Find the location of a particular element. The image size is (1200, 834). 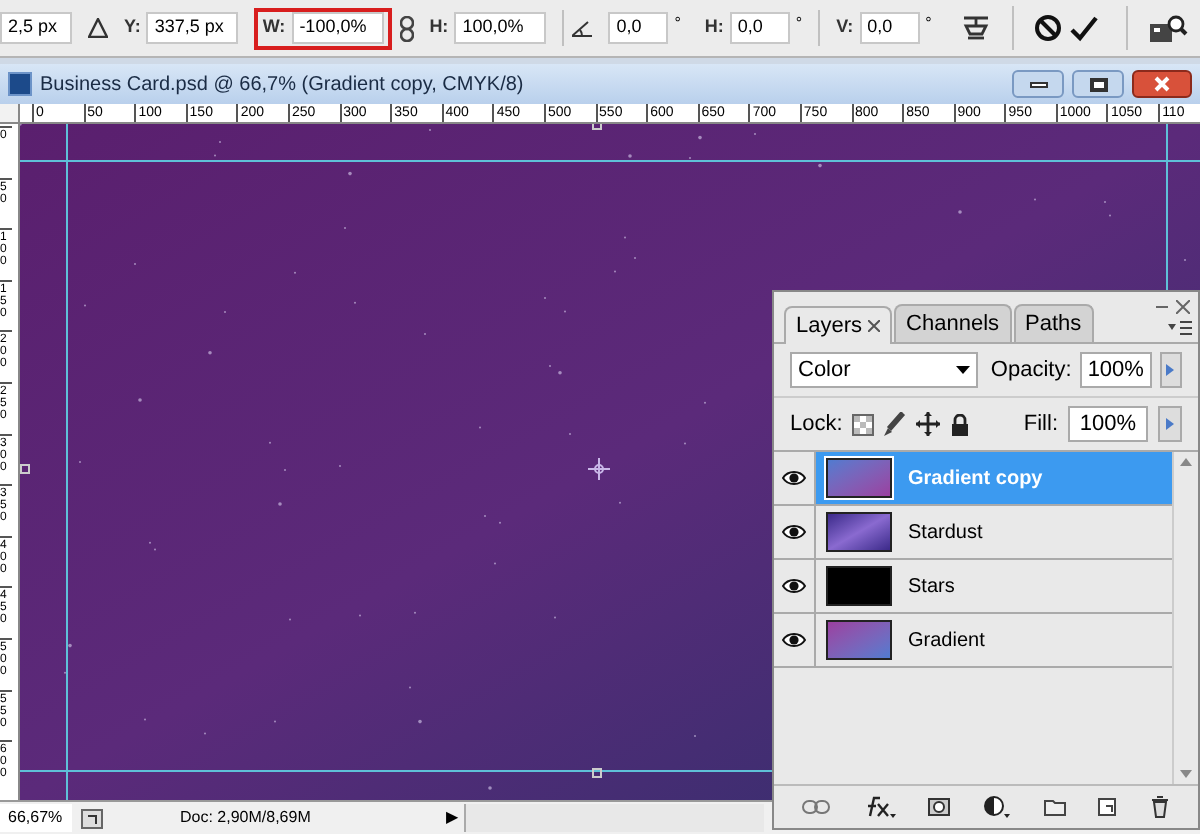

layer-name: Gradient is located at coordinates (946, 641).